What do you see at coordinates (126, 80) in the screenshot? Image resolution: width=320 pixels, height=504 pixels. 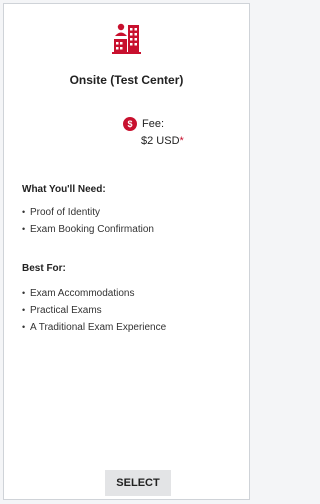 I see `card-title: Onsite (Test Center)` at bounding box center [126, 80].